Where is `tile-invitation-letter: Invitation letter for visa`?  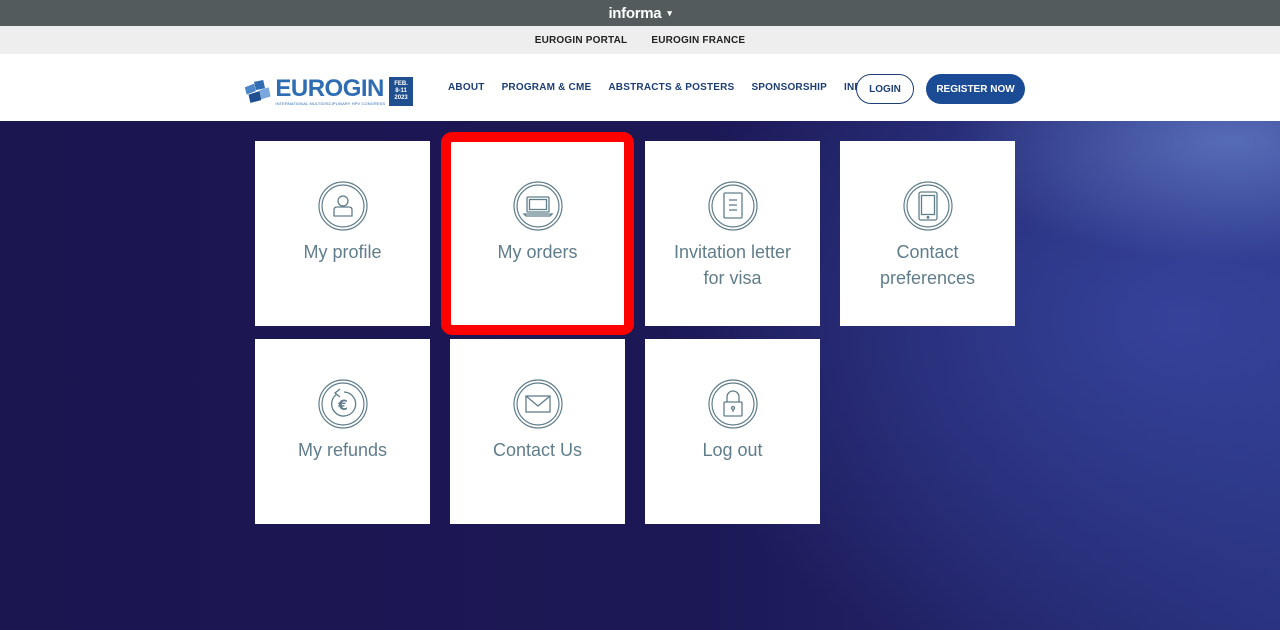 tile-invitation-letter: Invitation letter for visa is located at coordinates (732, 233).